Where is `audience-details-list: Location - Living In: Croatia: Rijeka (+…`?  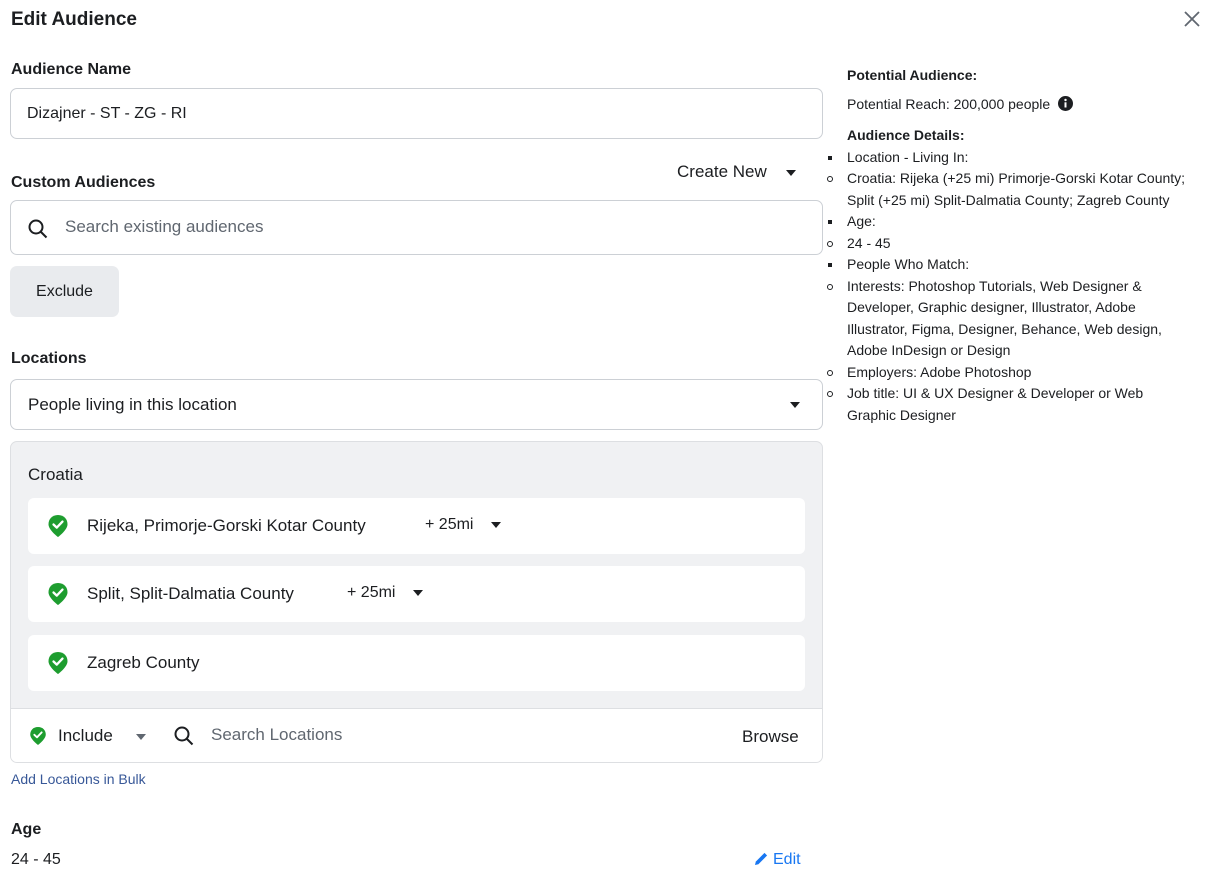
audience-details-list: Location - Living In: Croatia: Rijeka (+… is located at coordinates (1004, 287).